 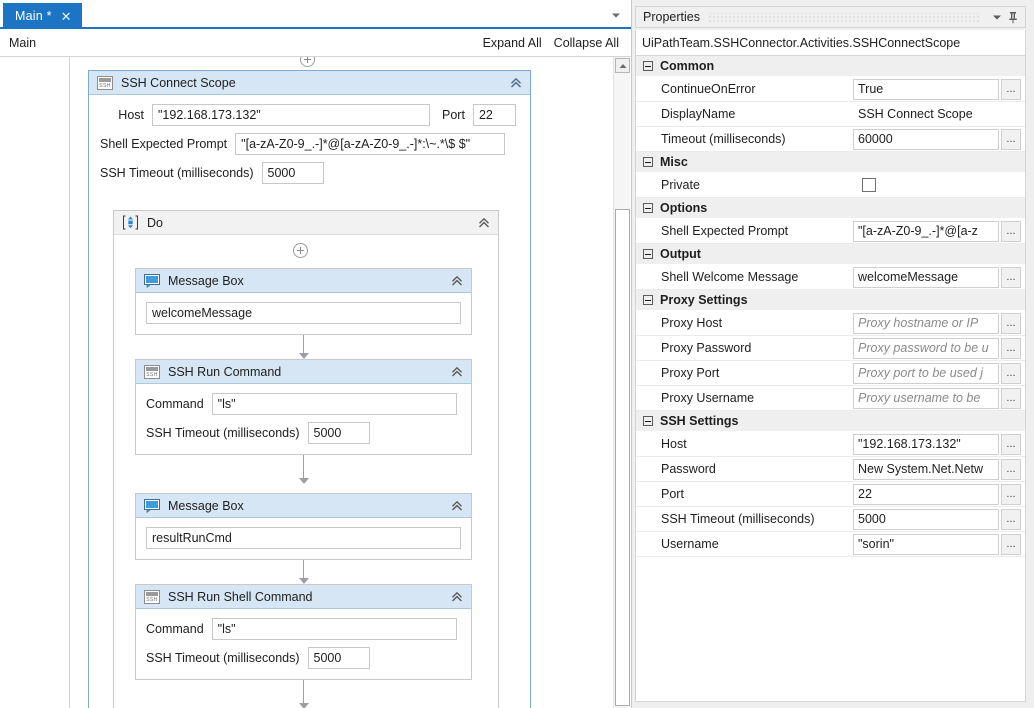 What do you see at coordinates (926, 544) in the screenshot?
I see `property-input: "sorin"` at bounding box center [926, 544].